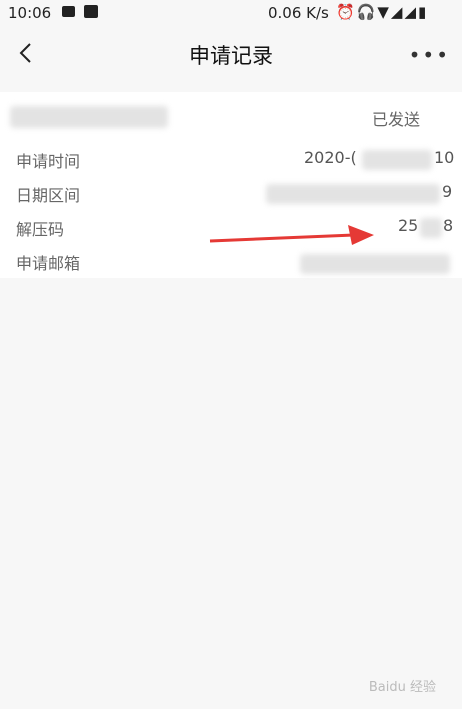 Image resolution: width=462 pixels, height=709 pixels. What do you see at coordinates (231, 193) in the screenshot?
I see `field-row-date-range: 日期区间 9` at bounding box center [231, 193].